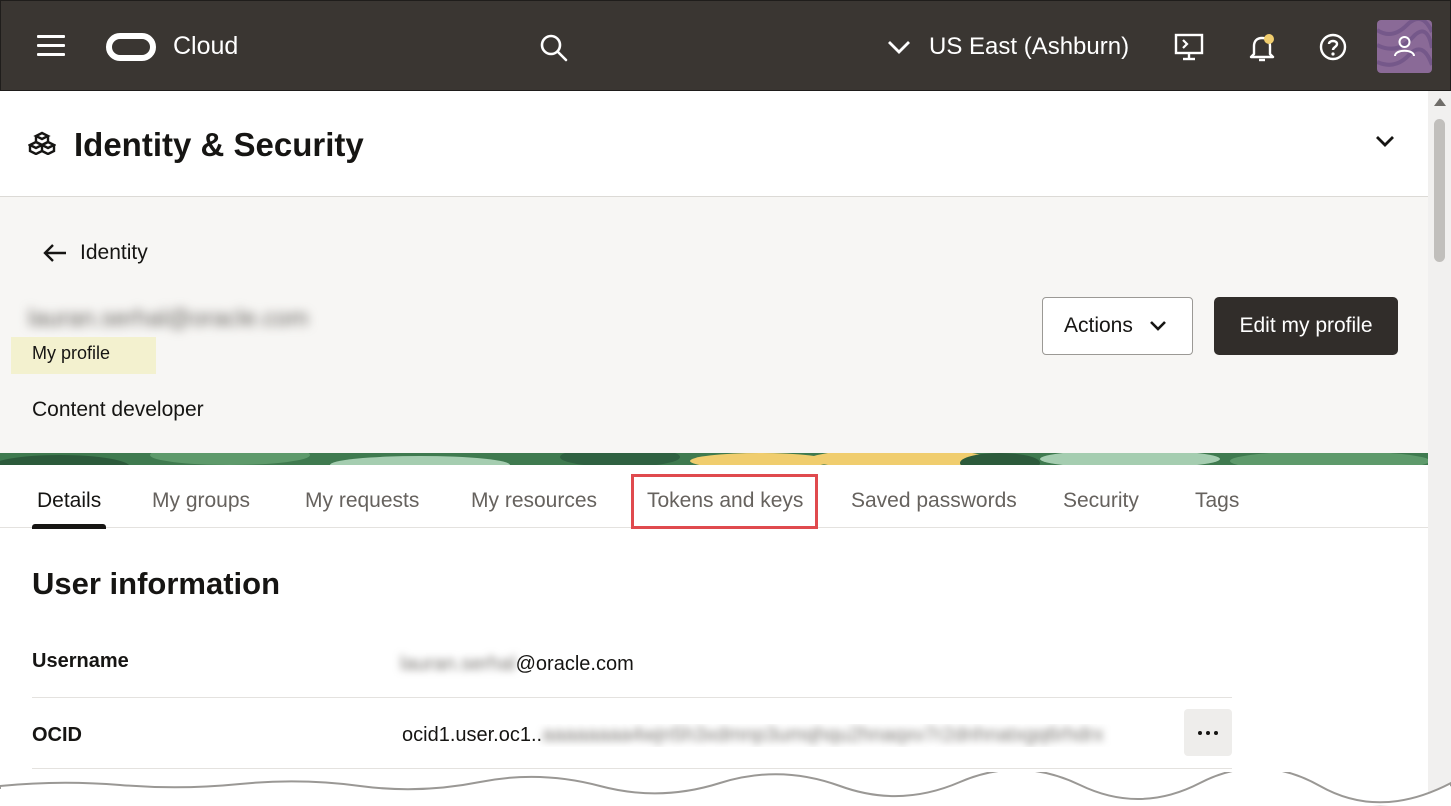  What do you see at coordinates (83, 355) in the screenshot?
I see `profile-badge: My profile` at bounding box center [83, 355].